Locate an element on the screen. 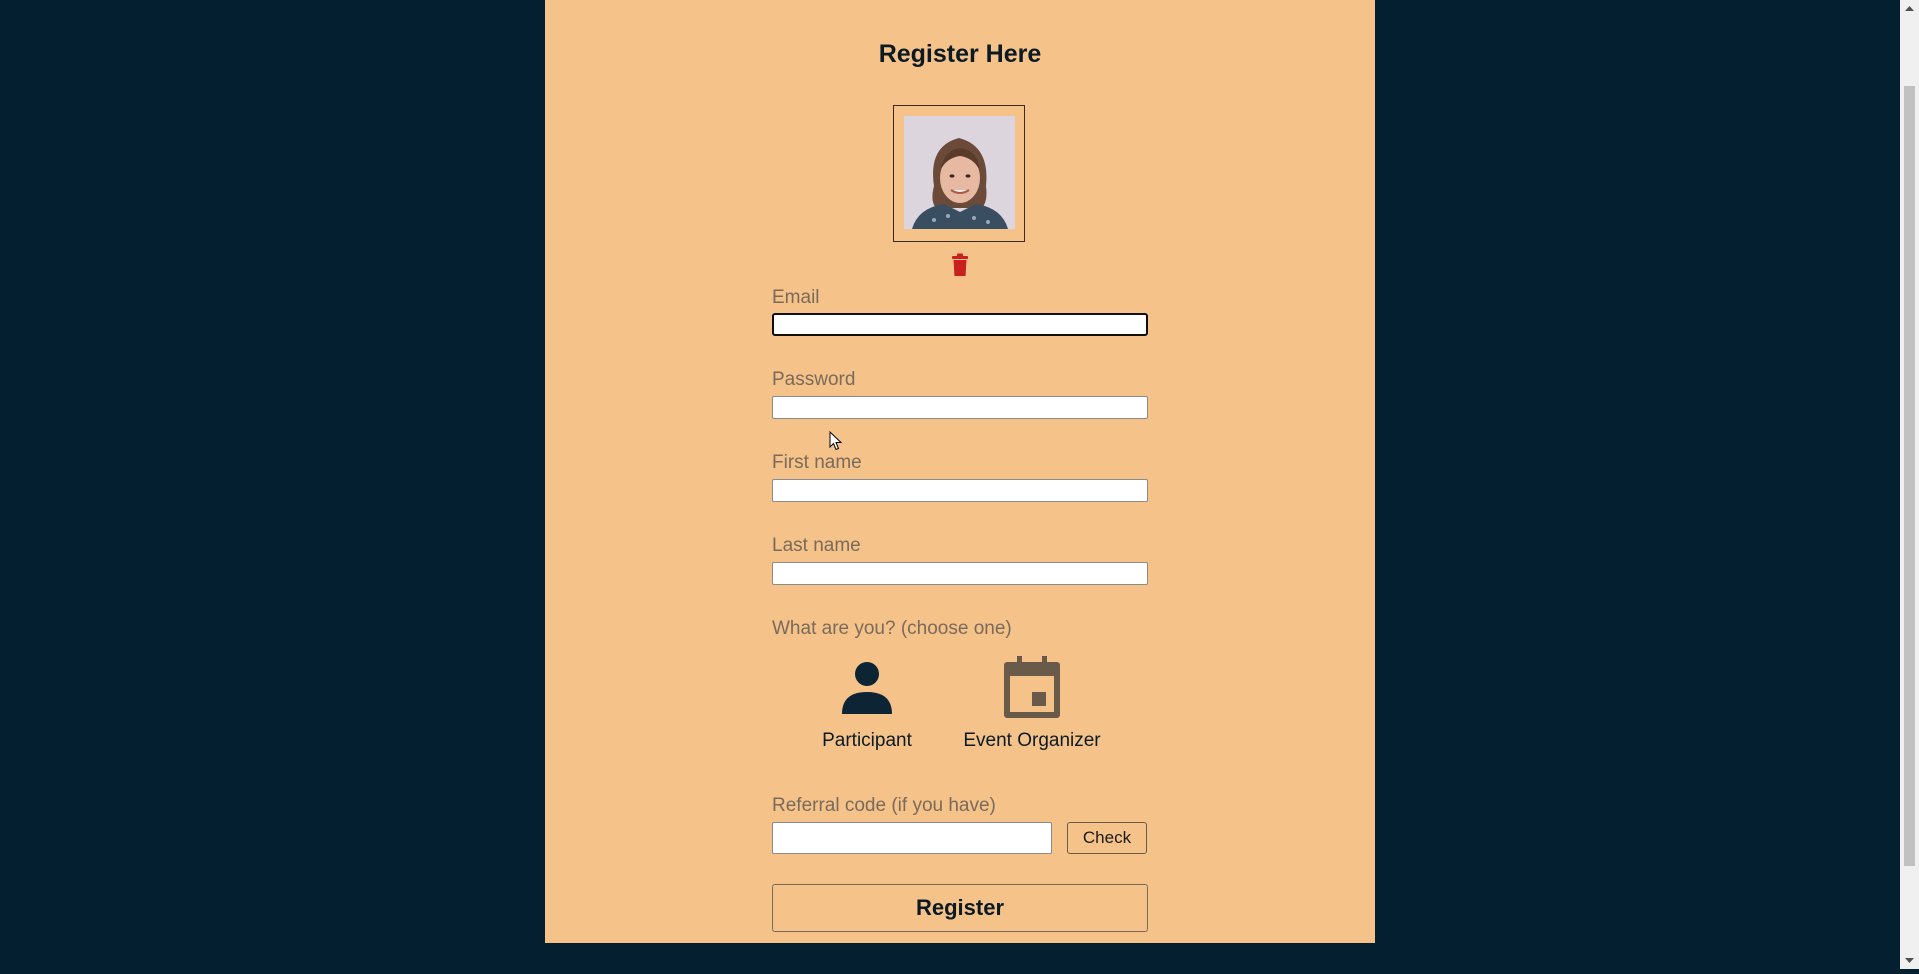 The width and height of the screenshot is (1919, 974). register-button: Register is located at coordinates (960, 908).